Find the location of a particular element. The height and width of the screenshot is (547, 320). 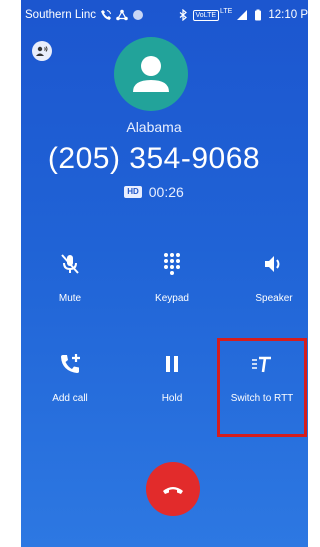

status-time: 12:10 P is located at coordinates (288, 15).